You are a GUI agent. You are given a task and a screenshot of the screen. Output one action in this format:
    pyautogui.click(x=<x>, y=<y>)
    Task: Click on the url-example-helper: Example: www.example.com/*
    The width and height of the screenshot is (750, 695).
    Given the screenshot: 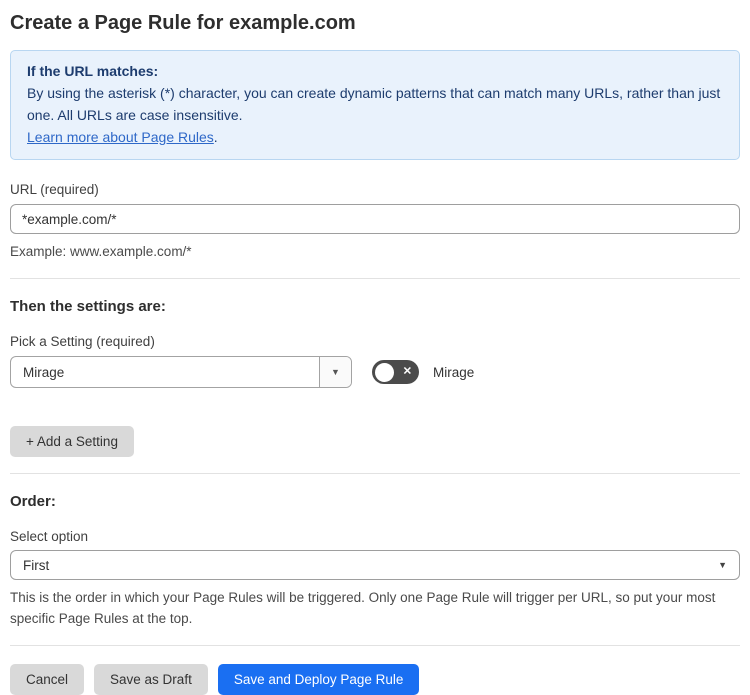 What is the action you would take?
    pyautogui.click(x=101, y=251)
    